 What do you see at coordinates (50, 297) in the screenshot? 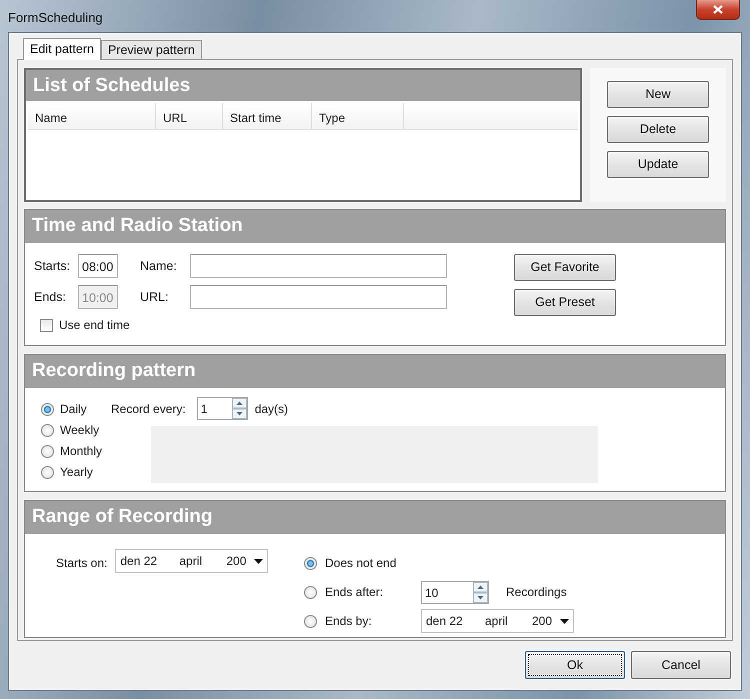
I see `field-label: Ends:` at bounding box center [50, 297].